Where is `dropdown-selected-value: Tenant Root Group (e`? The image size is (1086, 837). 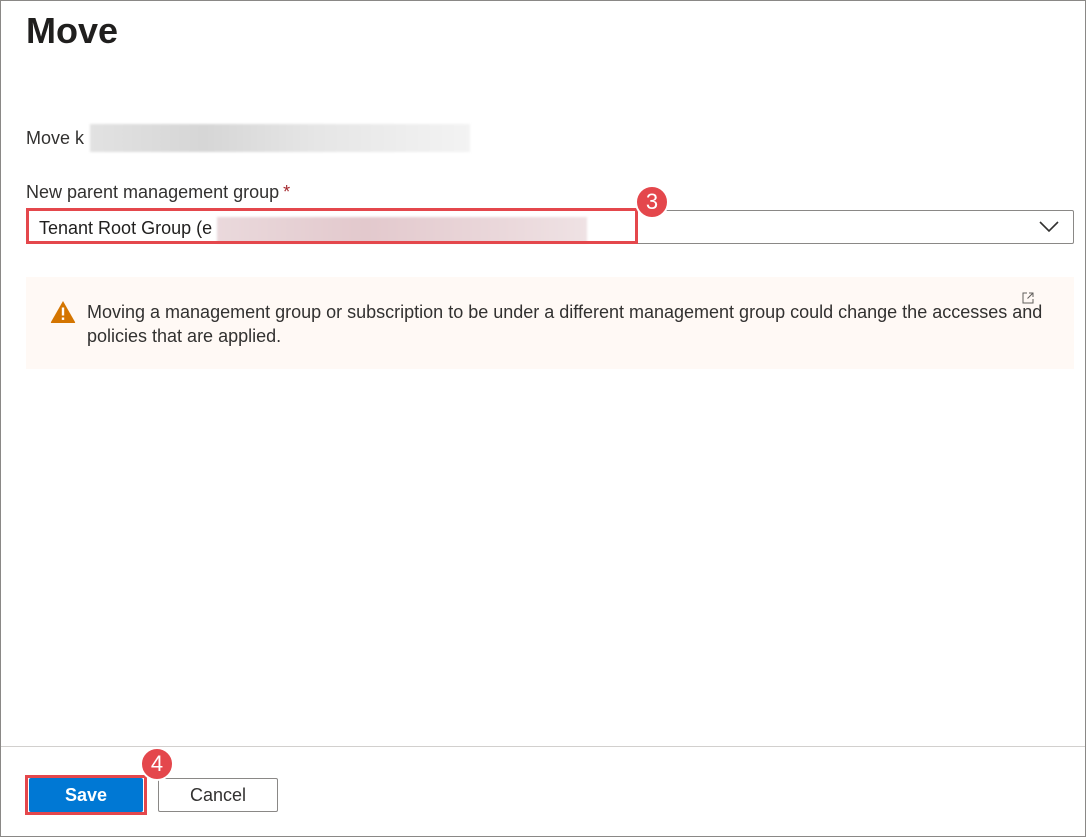 dropdown-selected-value: Tenant Root Group (e is located at coordinates (126, 228).